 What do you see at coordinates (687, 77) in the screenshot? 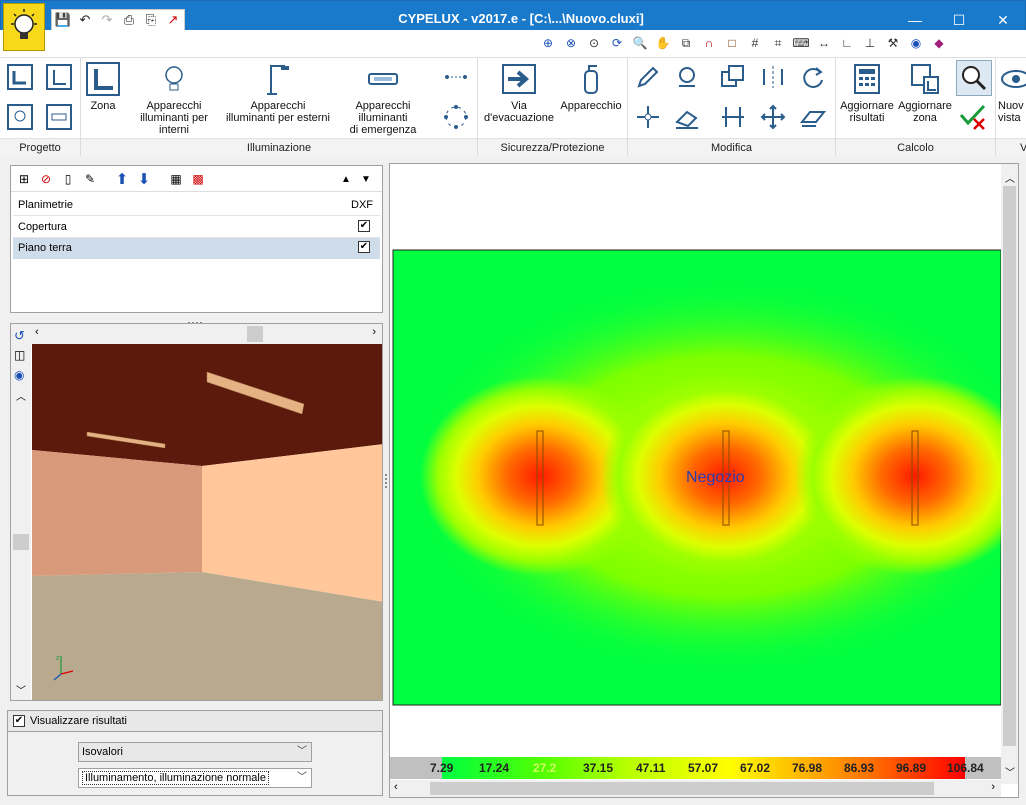
I see `rotate-point-icon` at bounding box center [687, 77].